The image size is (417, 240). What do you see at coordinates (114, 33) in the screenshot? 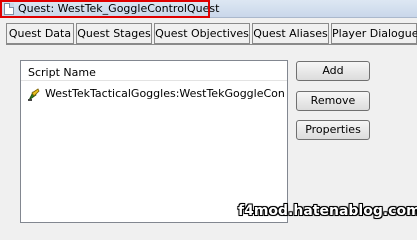
I see `tab-quest-stages: Quest Stages` at bounding box center [114, 33].